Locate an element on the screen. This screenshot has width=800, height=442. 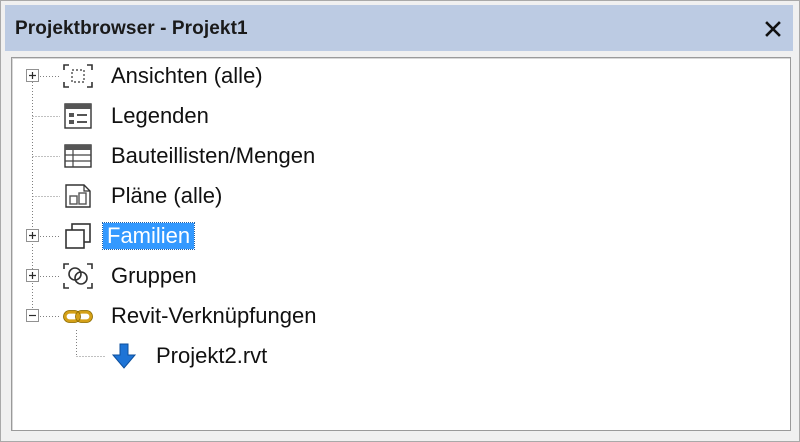
legend-icon is located at coordinates (78, 116).